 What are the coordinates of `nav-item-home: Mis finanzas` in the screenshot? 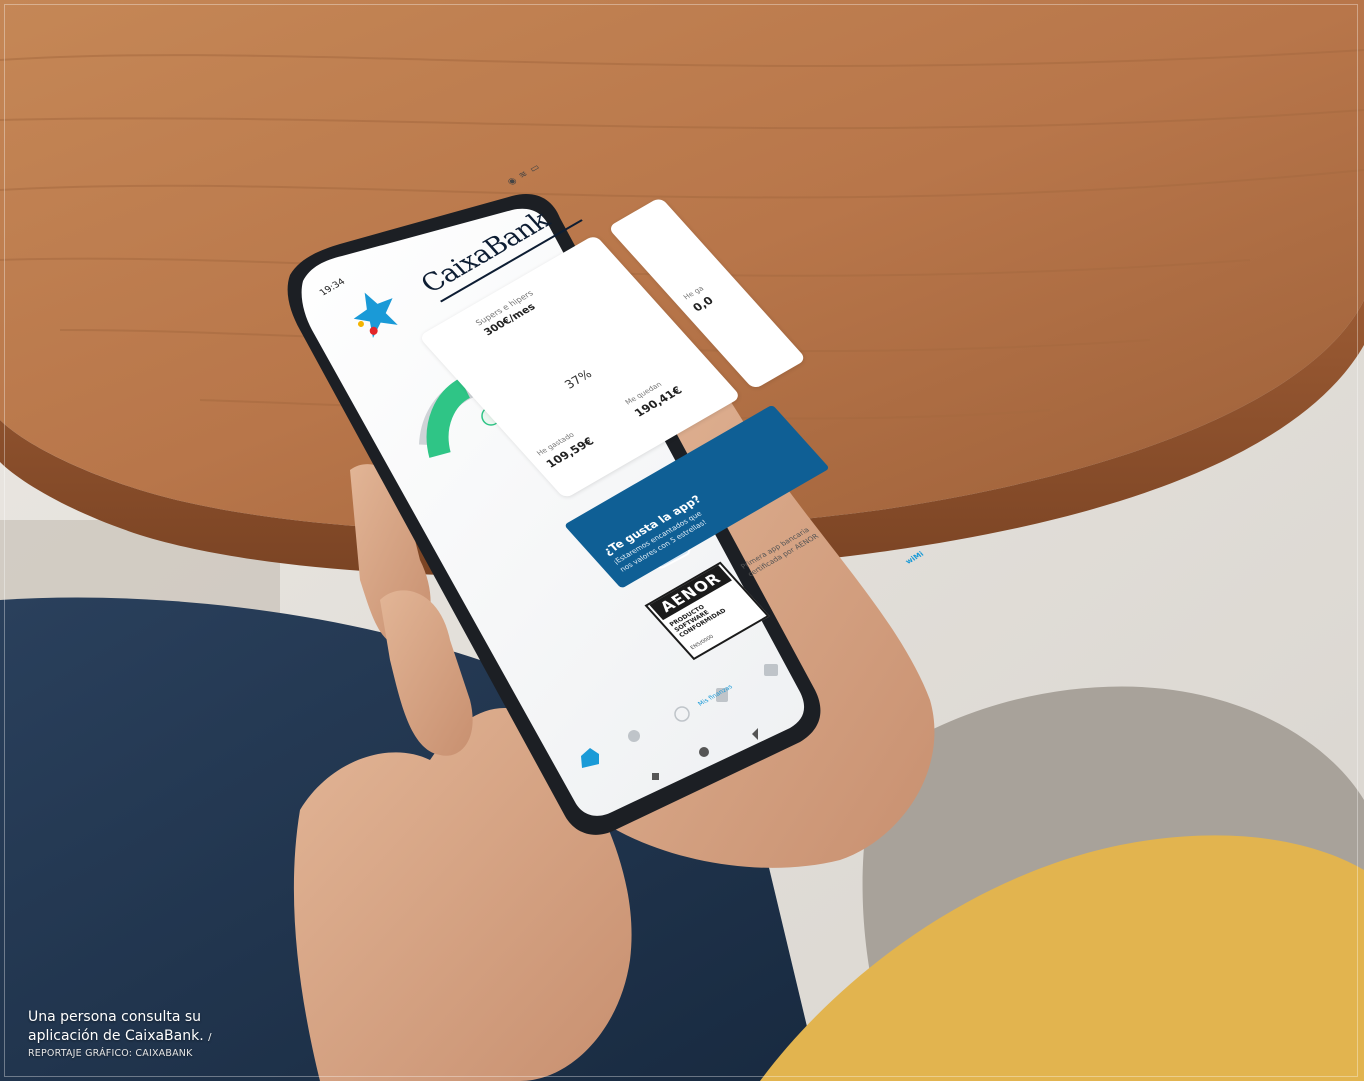 It's located at (715, 695).